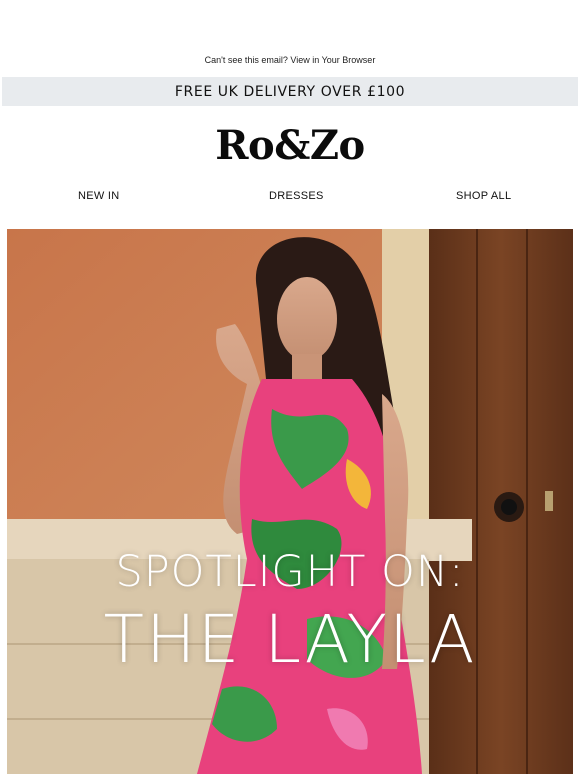 This screenshot has height=774, width=580. Describe the element at coordinates (290, 146) in the screenshot. I see `brand-logo: Ro&Zo` at that location.